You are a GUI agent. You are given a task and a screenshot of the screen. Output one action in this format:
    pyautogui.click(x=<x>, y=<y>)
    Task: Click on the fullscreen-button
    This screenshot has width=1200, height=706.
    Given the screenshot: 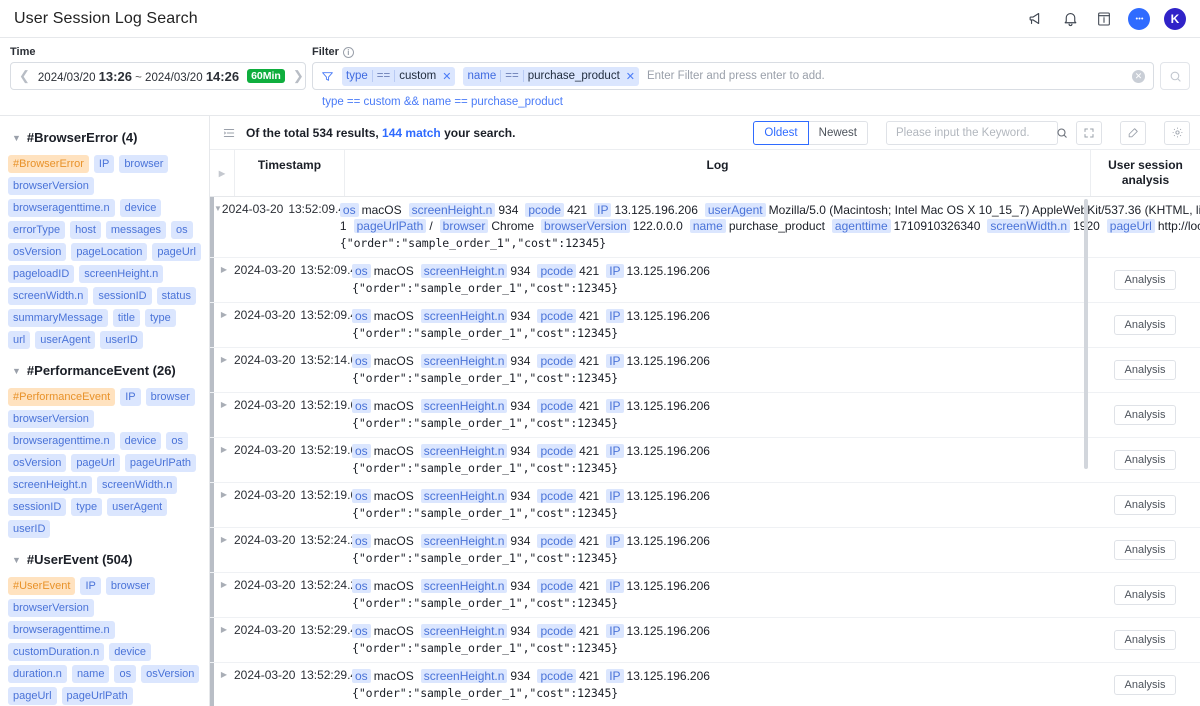 What is the action you would take?
    pyautogui.click(x=1089, y=132)
    